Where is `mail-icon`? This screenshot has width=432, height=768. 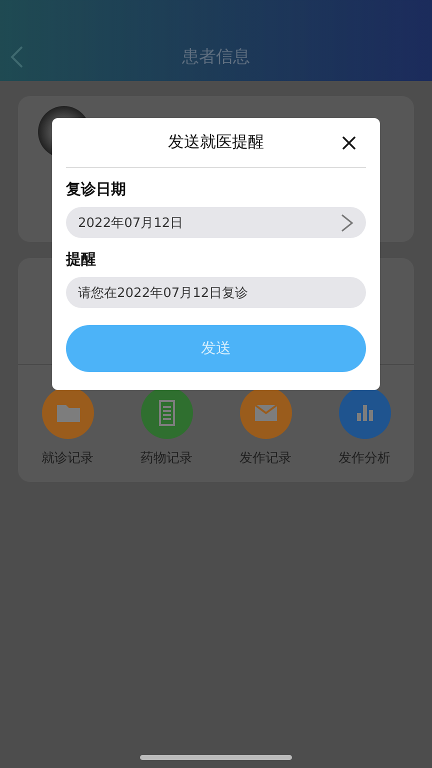 mail-icon is located at coordinates (266, 413).